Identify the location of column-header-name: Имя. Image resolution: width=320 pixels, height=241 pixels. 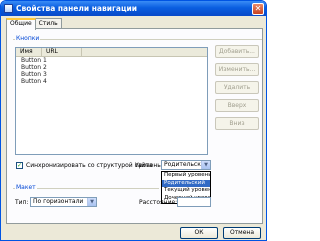
(29, 52).